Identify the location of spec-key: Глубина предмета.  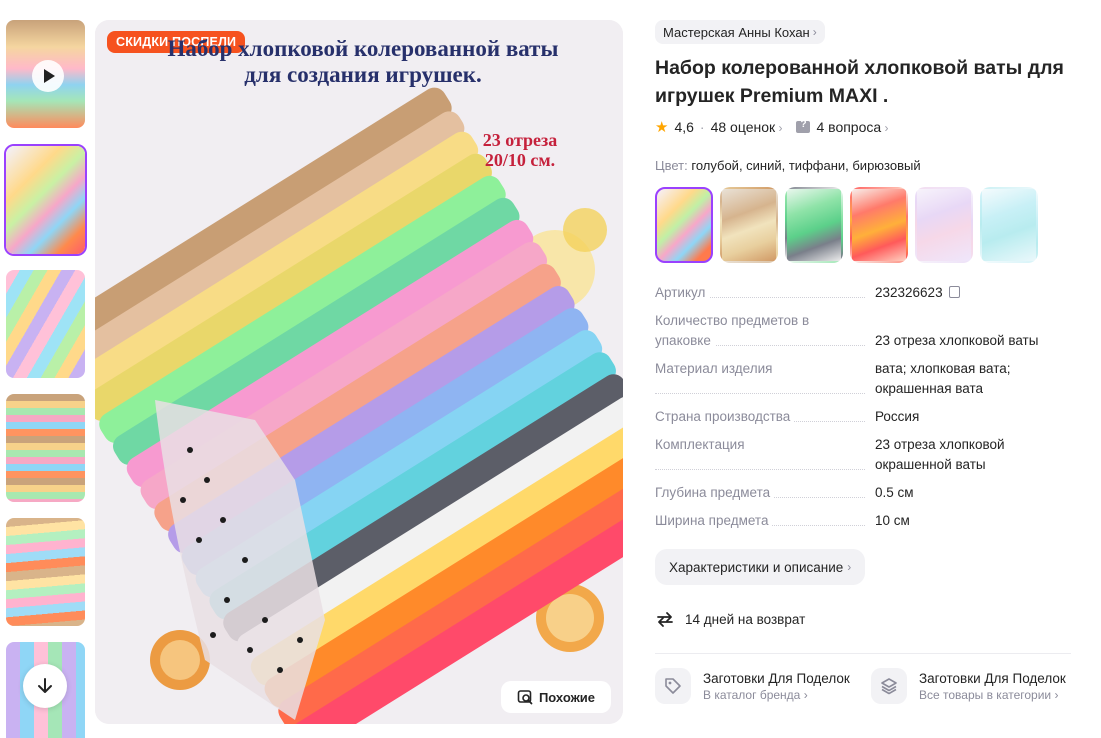
(765, 493).